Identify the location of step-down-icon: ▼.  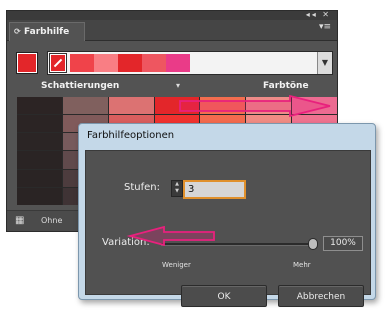
(177, 191).